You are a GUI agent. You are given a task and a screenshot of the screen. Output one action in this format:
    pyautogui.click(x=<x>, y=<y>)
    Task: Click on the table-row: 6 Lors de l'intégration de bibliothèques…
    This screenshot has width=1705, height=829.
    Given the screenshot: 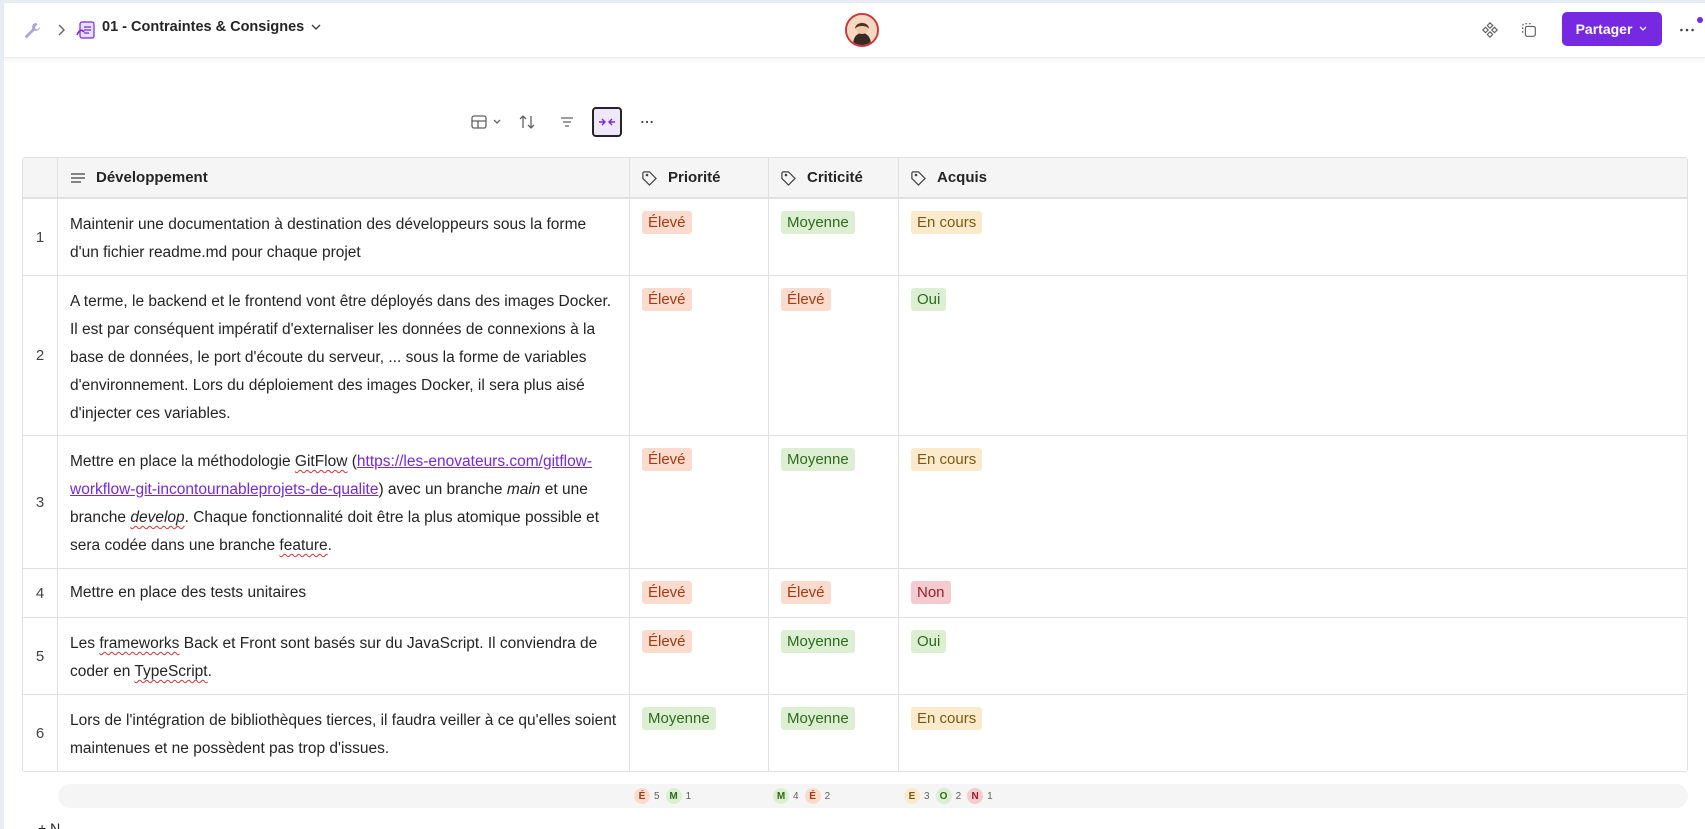 What is the action you would take?
    pyautogui.click(x=855, y=733)
    